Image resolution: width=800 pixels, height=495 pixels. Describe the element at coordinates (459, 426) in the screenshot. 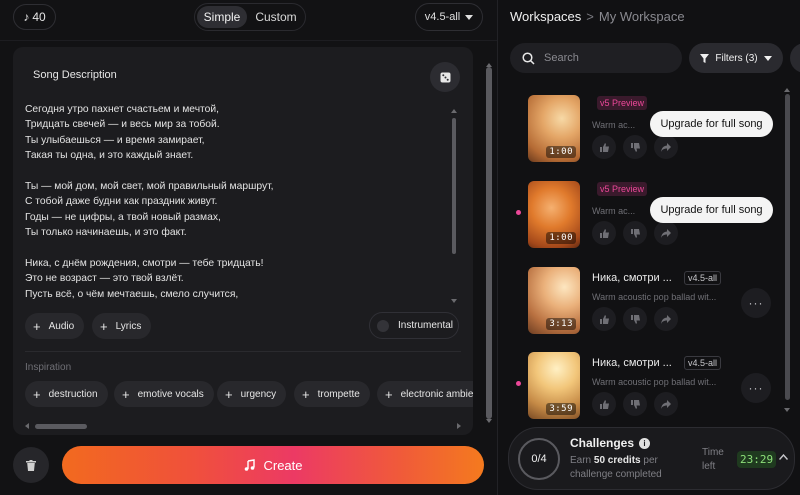

I see `scroll-right-arrow` at that location.